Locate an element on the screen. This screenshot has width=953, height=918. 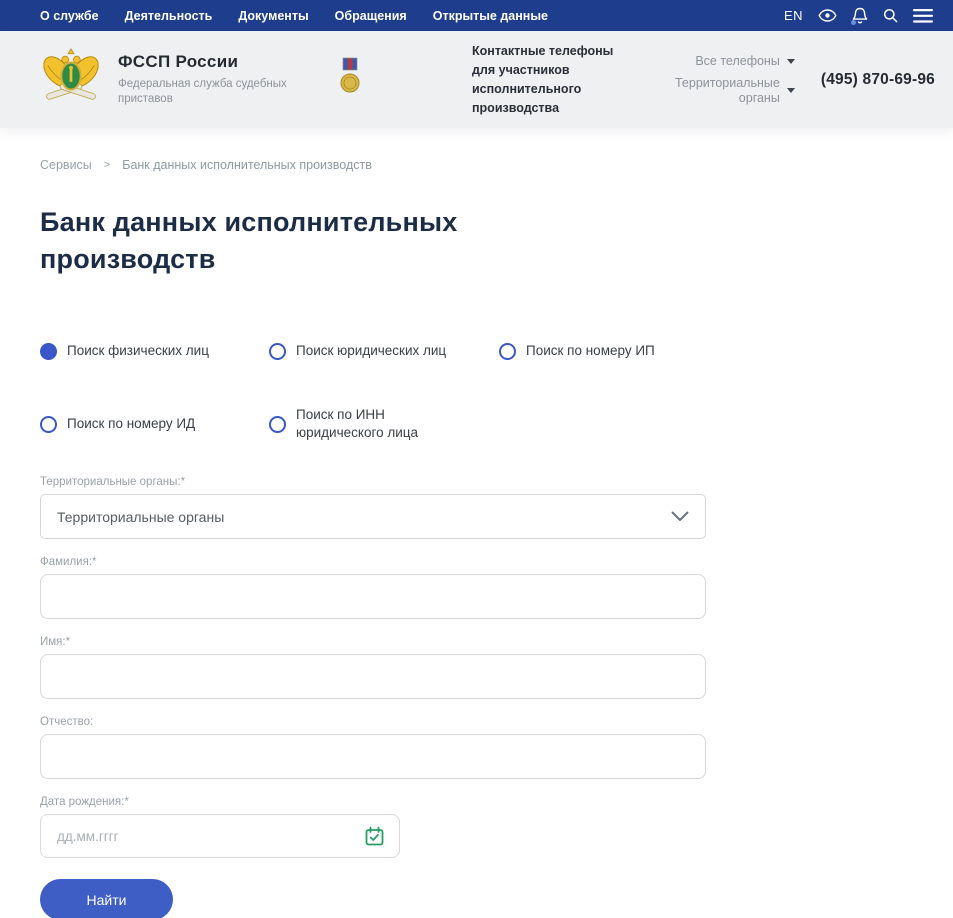
radio-label: Поиск по ИНН юридического лица is located at coordinates (357, 423).